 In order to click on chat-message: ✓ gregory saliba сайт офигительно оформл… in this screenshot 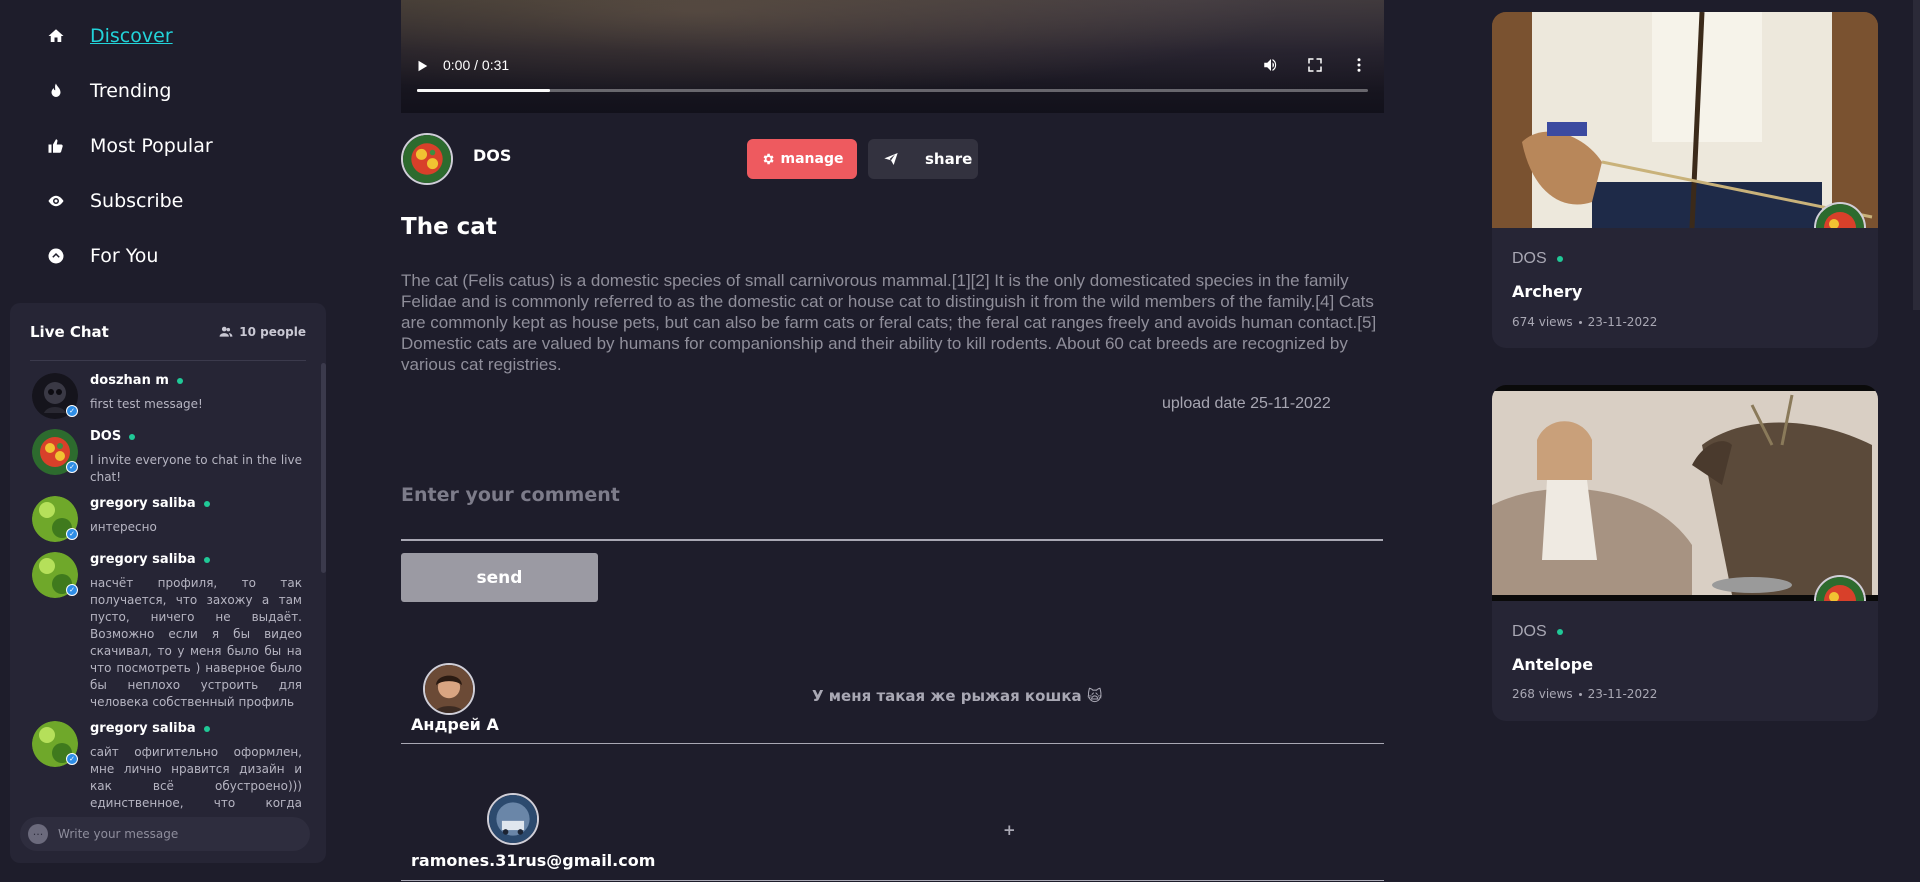, I will do `click(168, 762)`.